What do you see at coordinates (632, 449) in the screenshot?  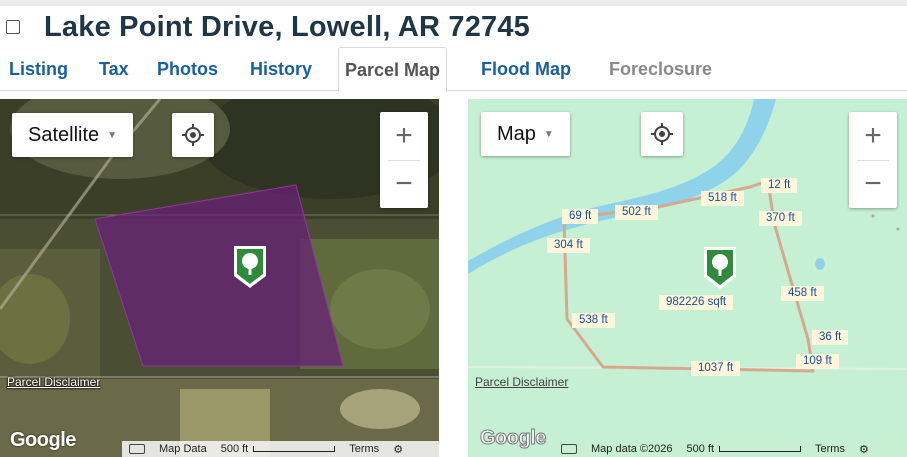 I see `map-data-link: Map data ©2026` at bounding box center [632, 449].